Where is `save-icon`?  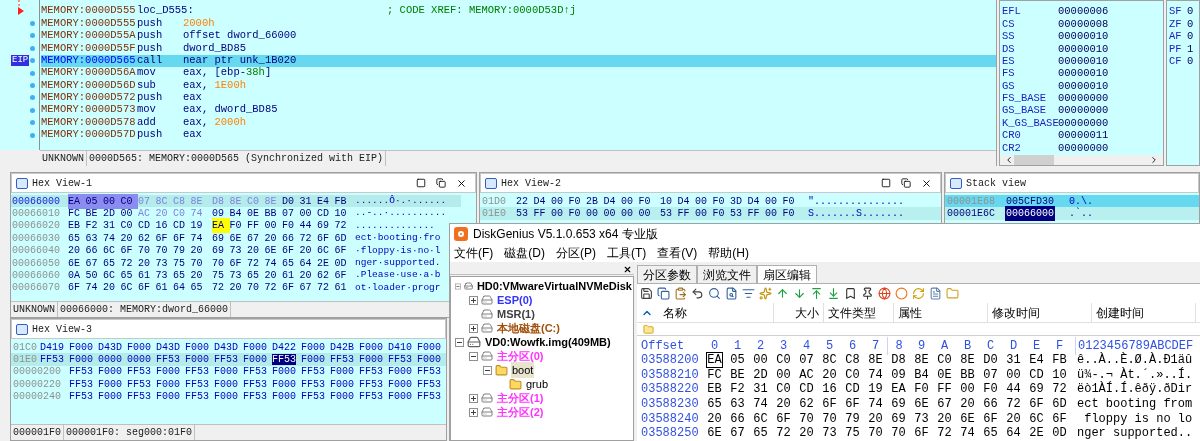 save-icon is located at coordinates (646, 293).